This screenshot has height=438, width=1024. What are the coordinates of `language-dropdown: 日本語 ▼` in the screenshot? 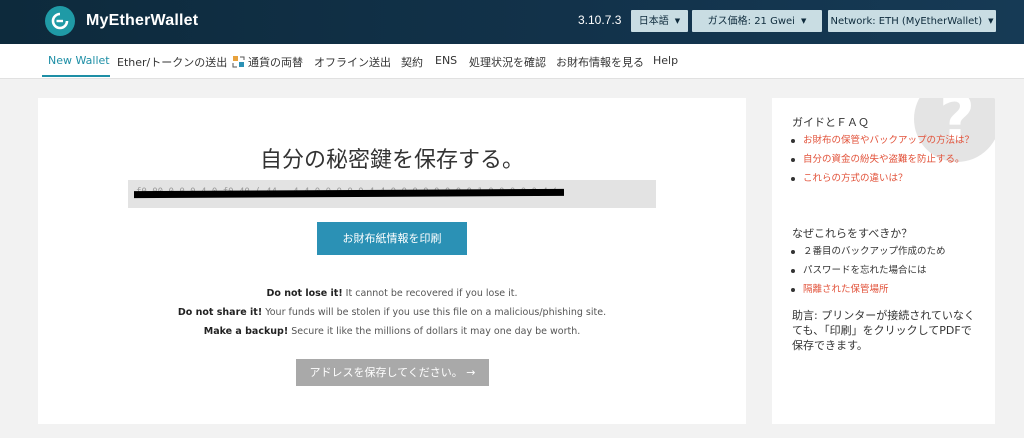 It's located at (659, 21).